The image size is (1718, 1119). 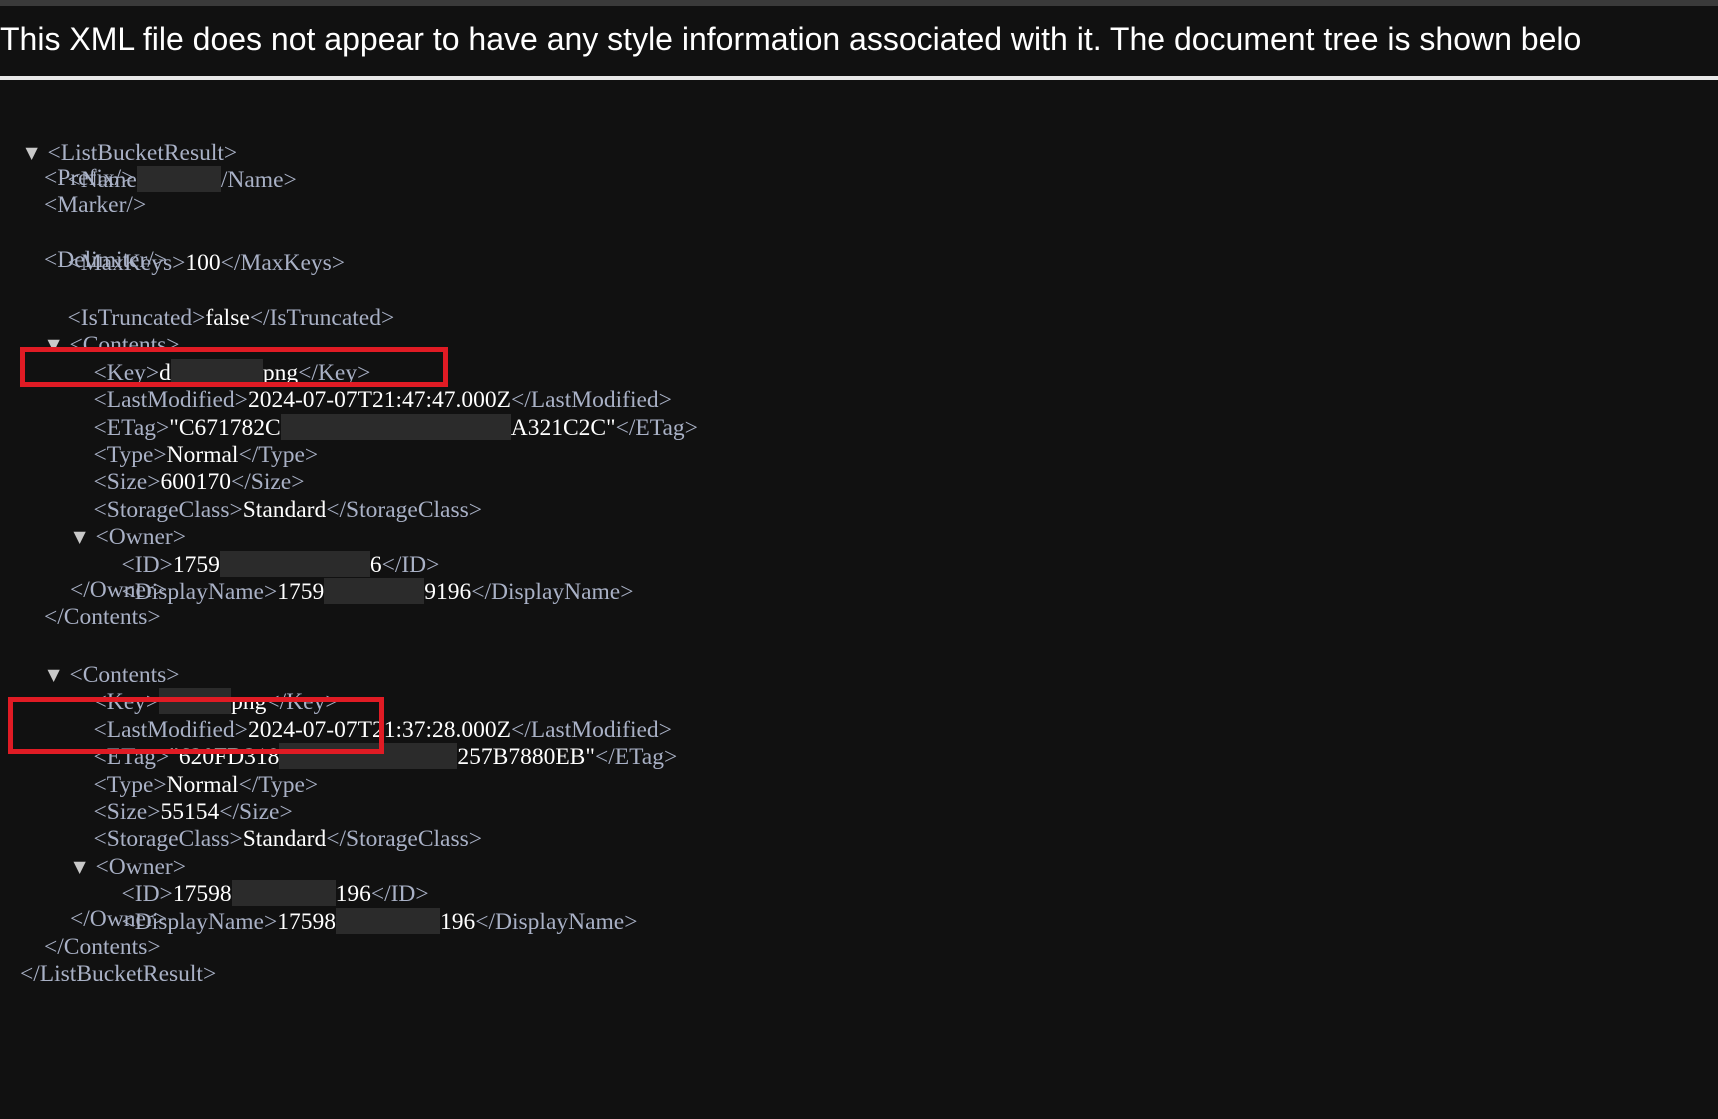 I want to click on size-element-1: <Size>600170</Size>, so click(x=199, y=482).